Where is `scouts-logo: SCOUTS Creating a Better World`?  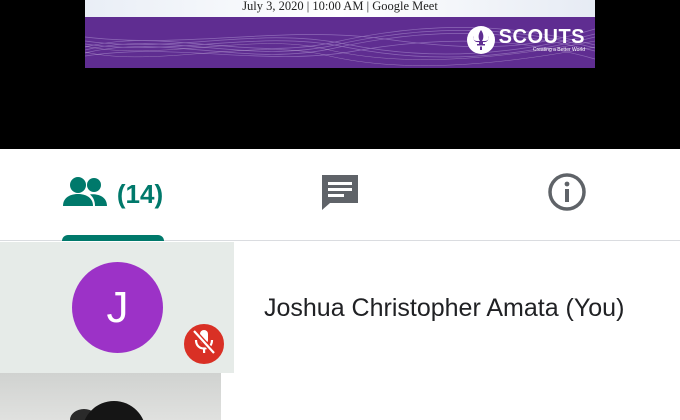 scouts-logo: SCOUTS Creating a Better World is located at coordinates (525, 40).